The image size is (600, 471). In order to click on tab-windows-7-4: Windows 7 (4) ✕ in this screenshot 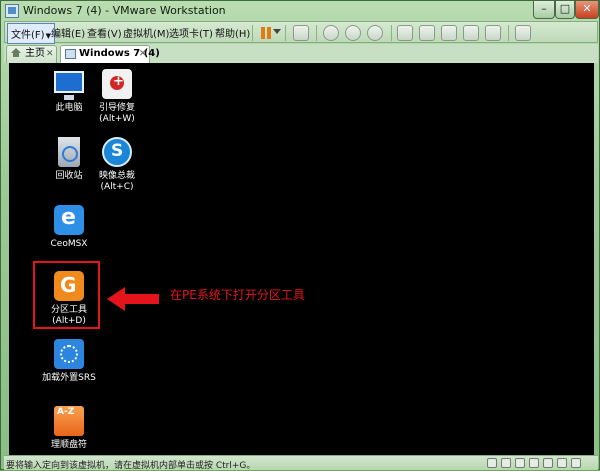, I will do `click(110, 54)`.